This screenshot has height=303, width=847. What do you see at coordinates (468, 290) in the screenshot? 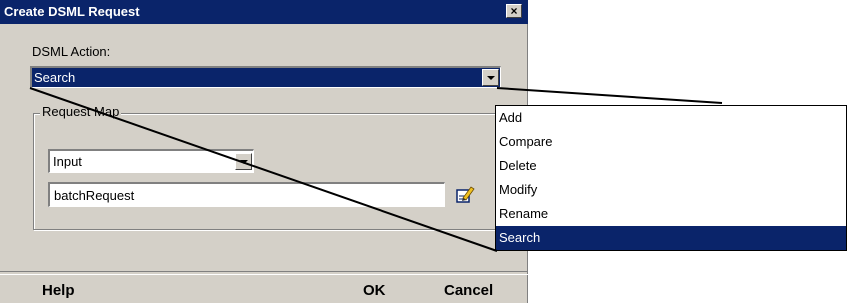
I see `cancel-button: Cancel` at bounding box center [468, 290].